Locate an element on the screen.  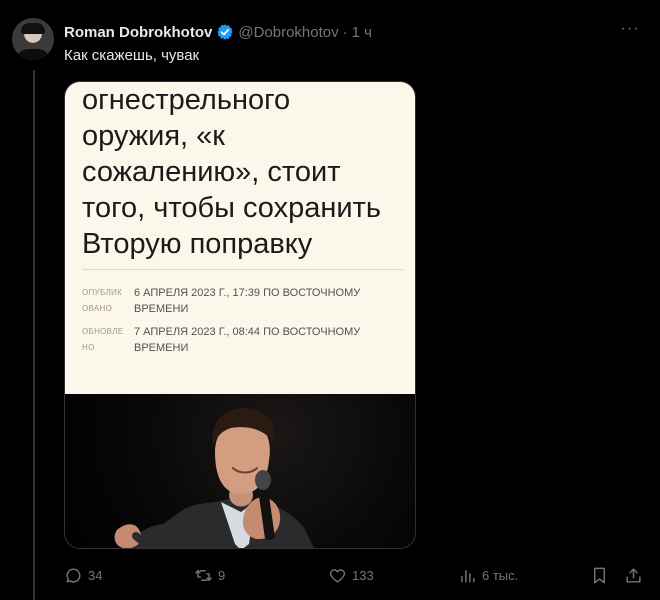
published-date-line: 6 АПРЕЛЯ 2023 Г., 17:39 ПО ВОСТОЧНОМУ is located at coordinates (247, 293).